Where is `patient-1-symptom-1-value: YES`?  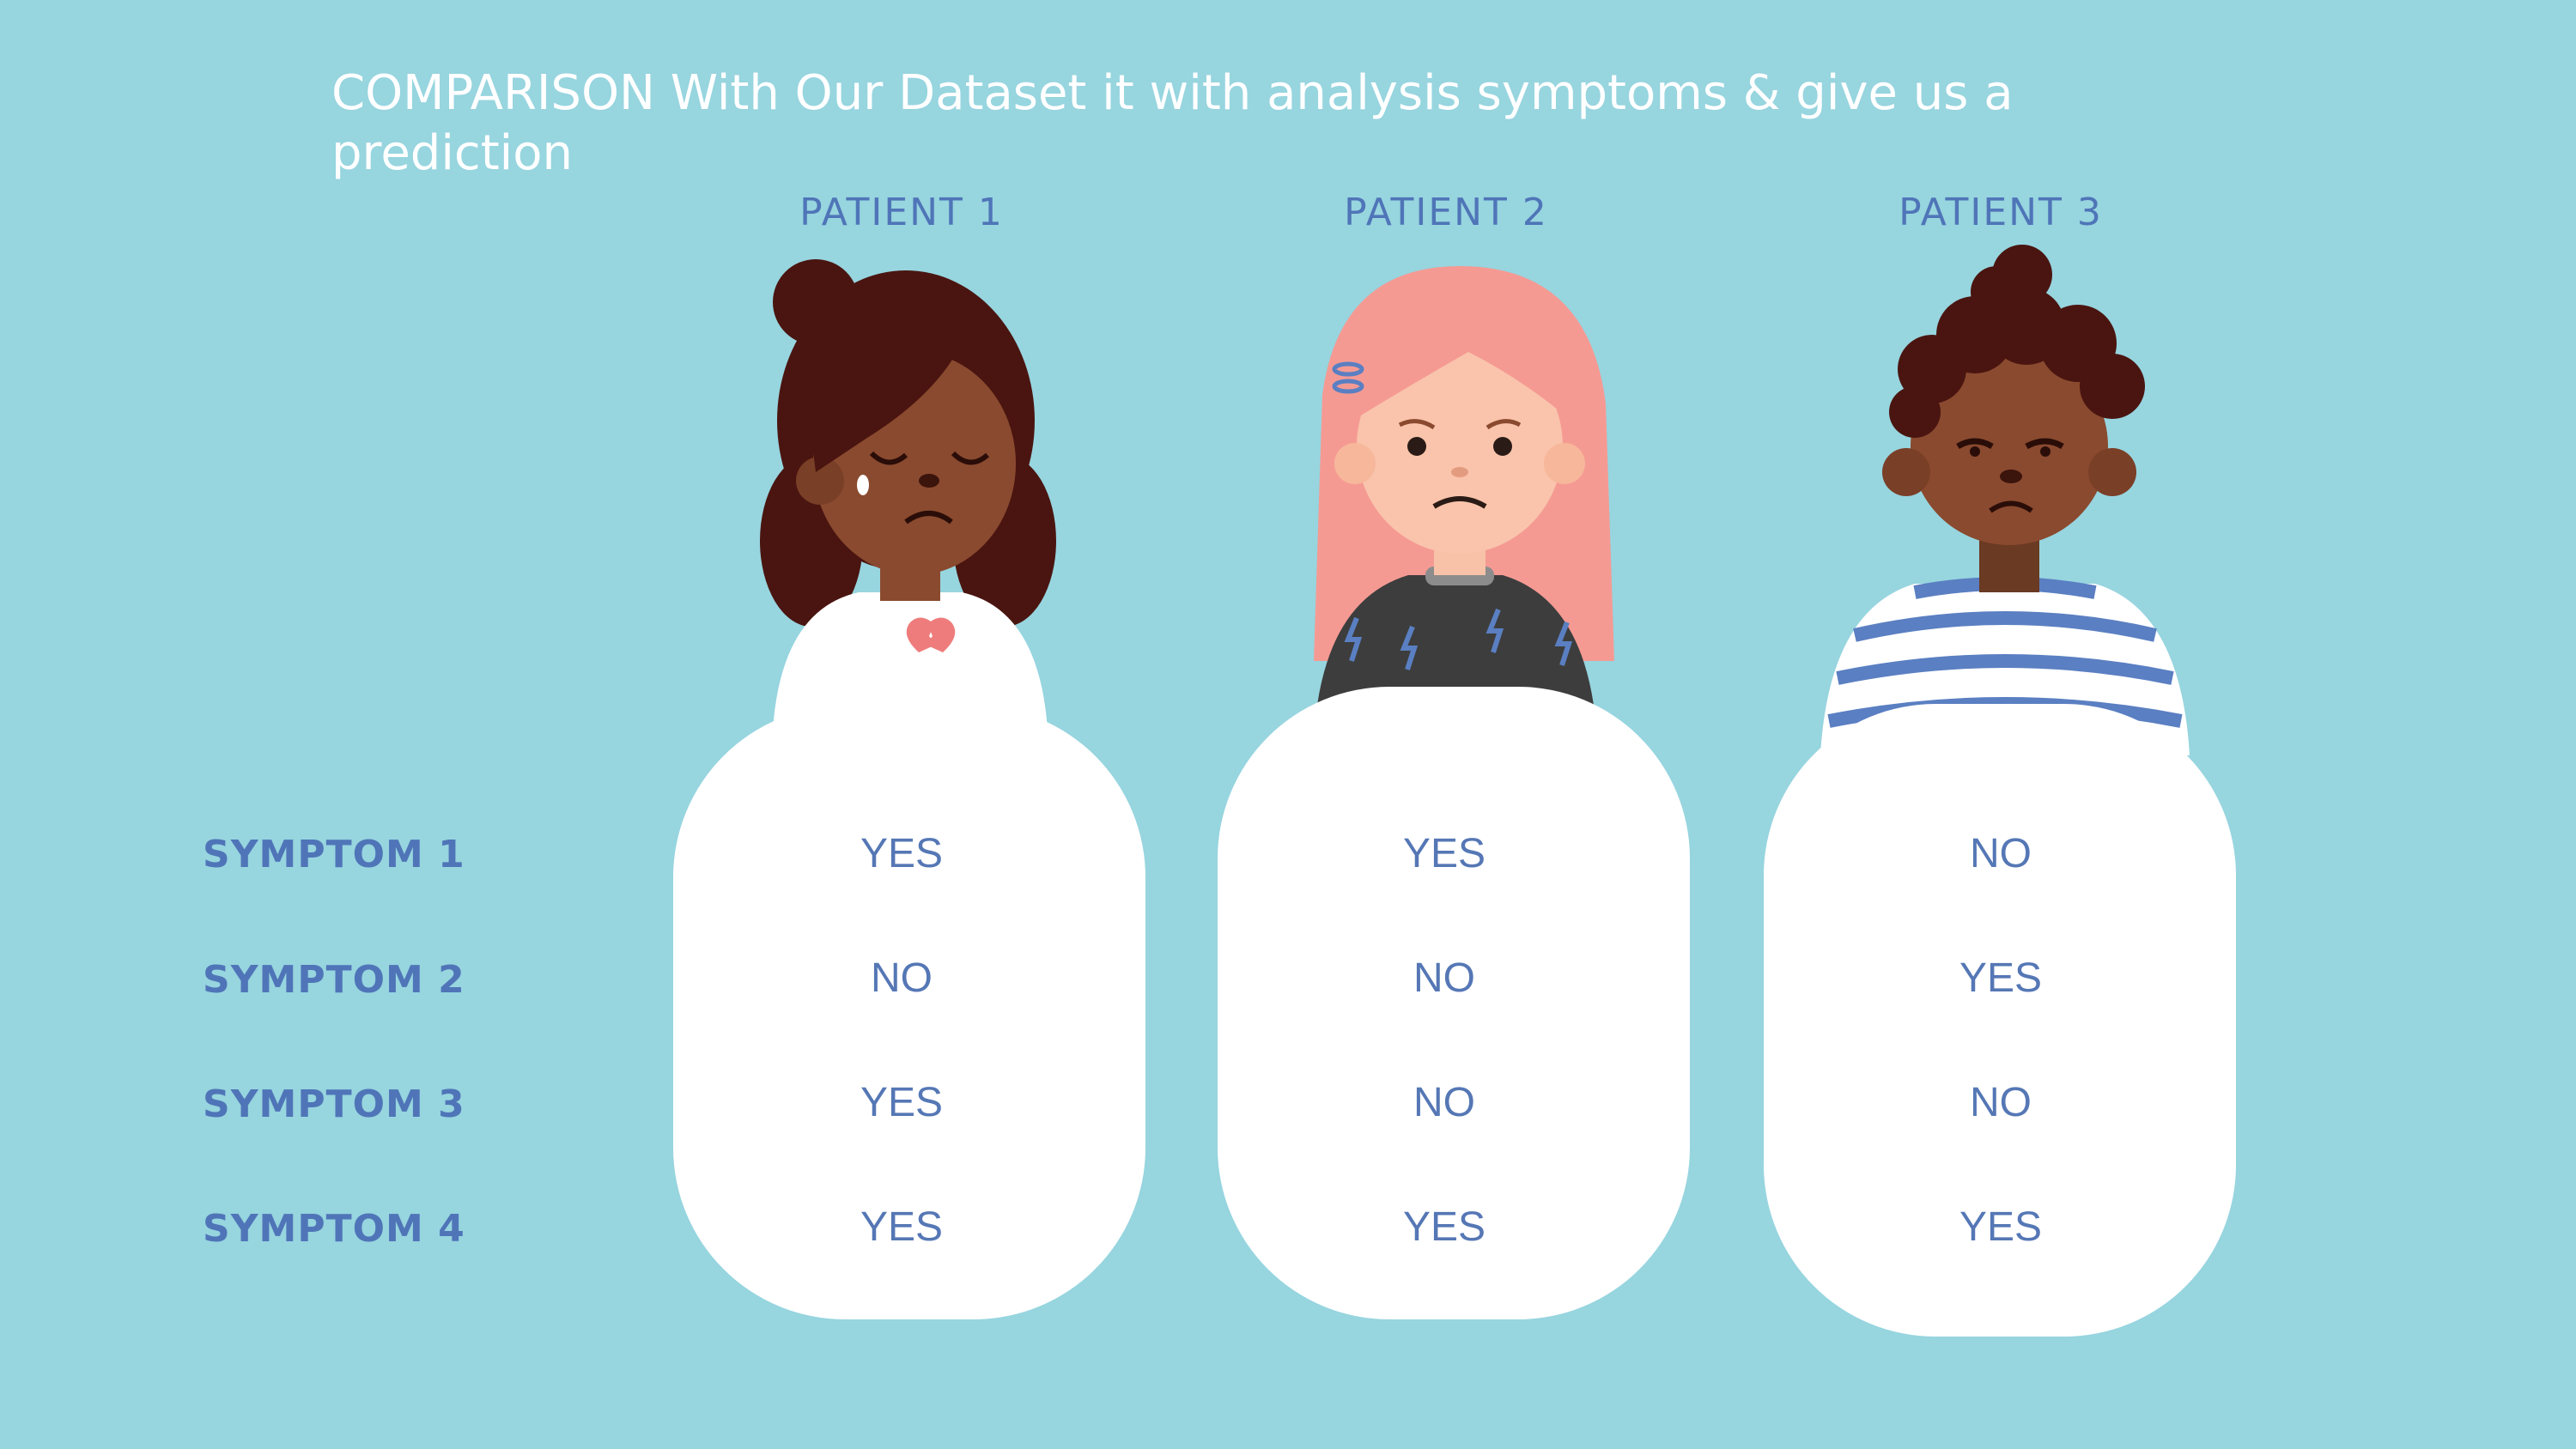
patient-1-symptom-1-value: YES is located at coordinates (902, 853).